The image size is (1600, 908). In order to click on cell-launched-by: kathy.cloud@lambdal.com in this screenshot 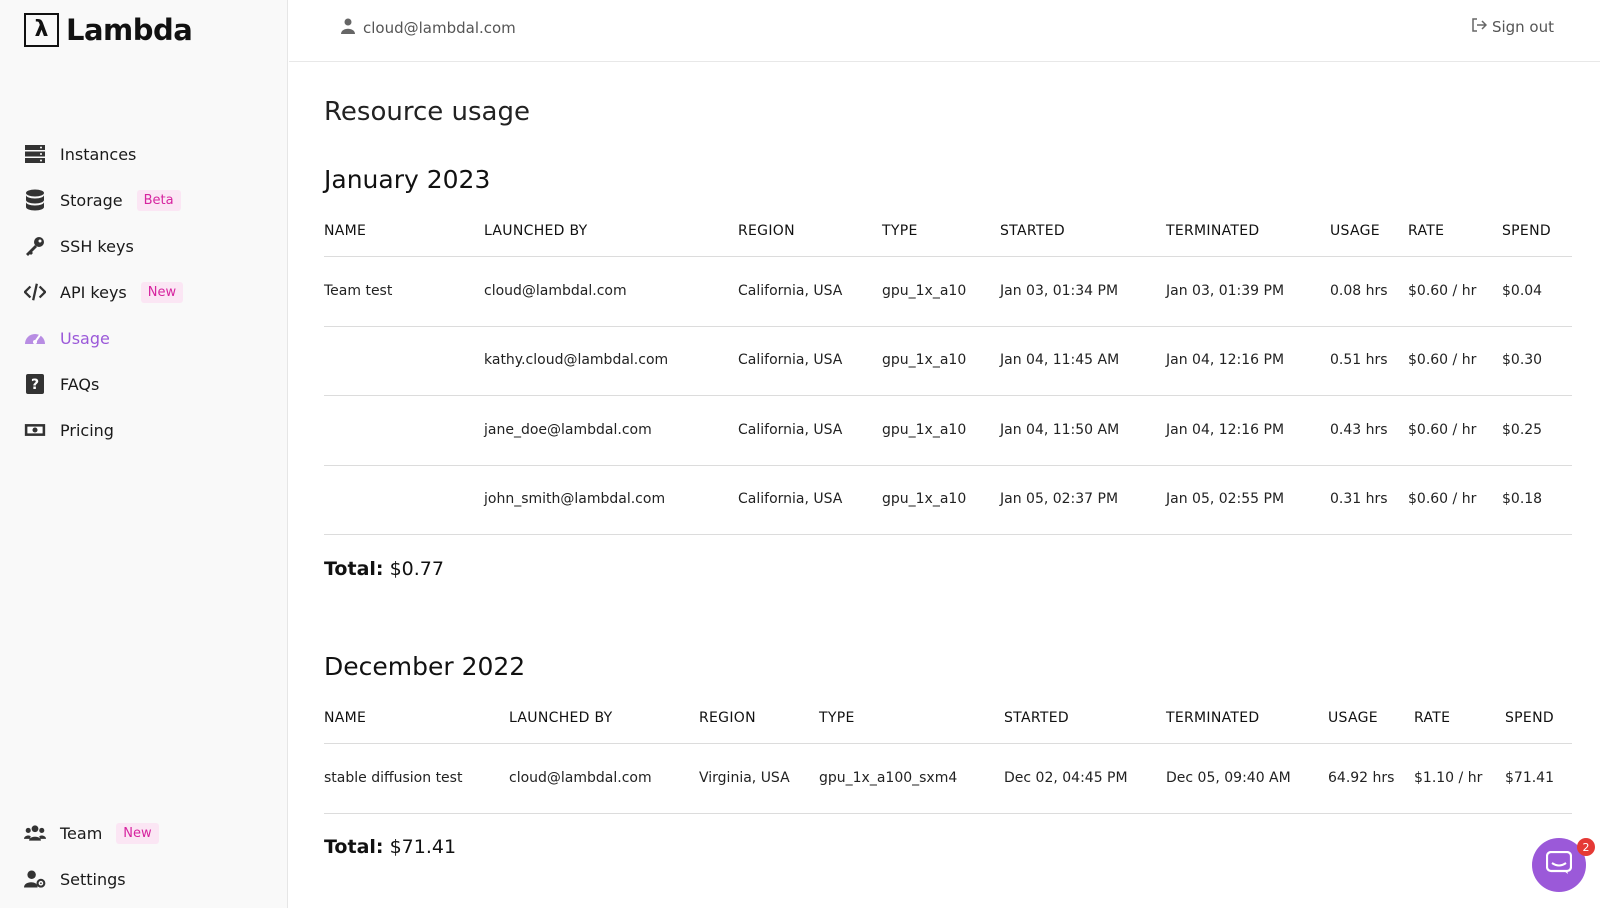, I will do `click(576, 360)`.